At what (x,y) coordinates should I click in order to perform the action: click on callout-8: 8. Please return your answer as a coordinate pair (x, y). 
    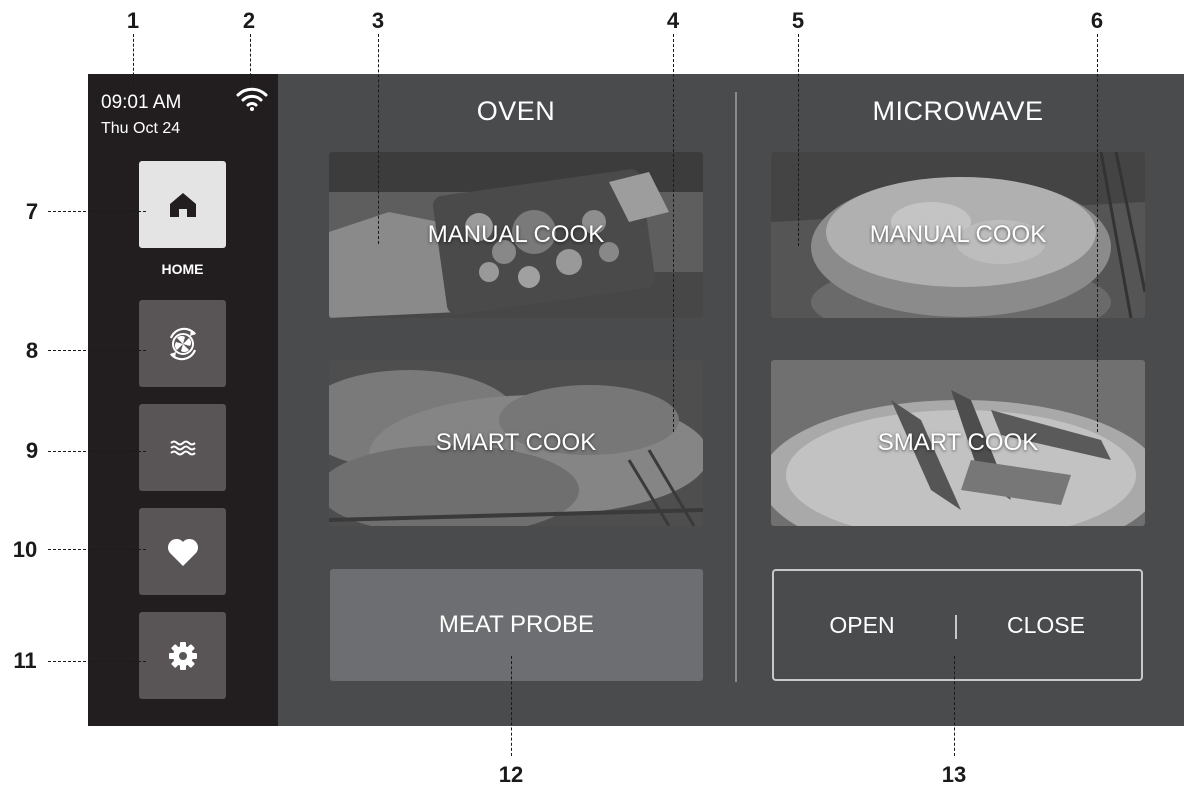
    Looking at the image, I should click on (32, 350).